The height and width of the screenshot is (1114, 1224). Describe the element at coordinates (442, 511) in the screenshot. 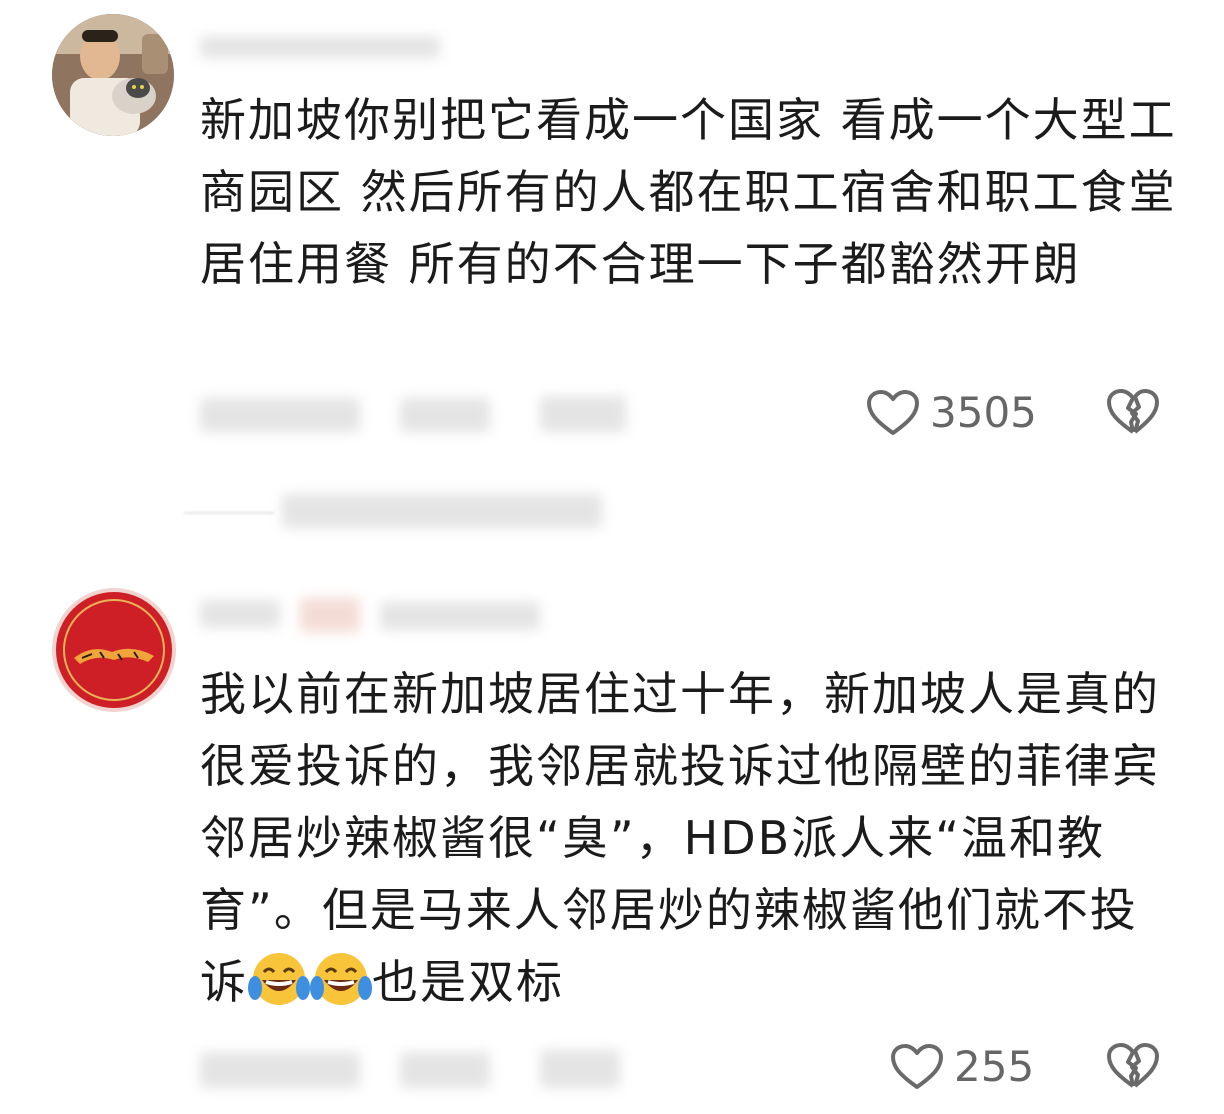

I see `expand-replies-blurred` at that location.